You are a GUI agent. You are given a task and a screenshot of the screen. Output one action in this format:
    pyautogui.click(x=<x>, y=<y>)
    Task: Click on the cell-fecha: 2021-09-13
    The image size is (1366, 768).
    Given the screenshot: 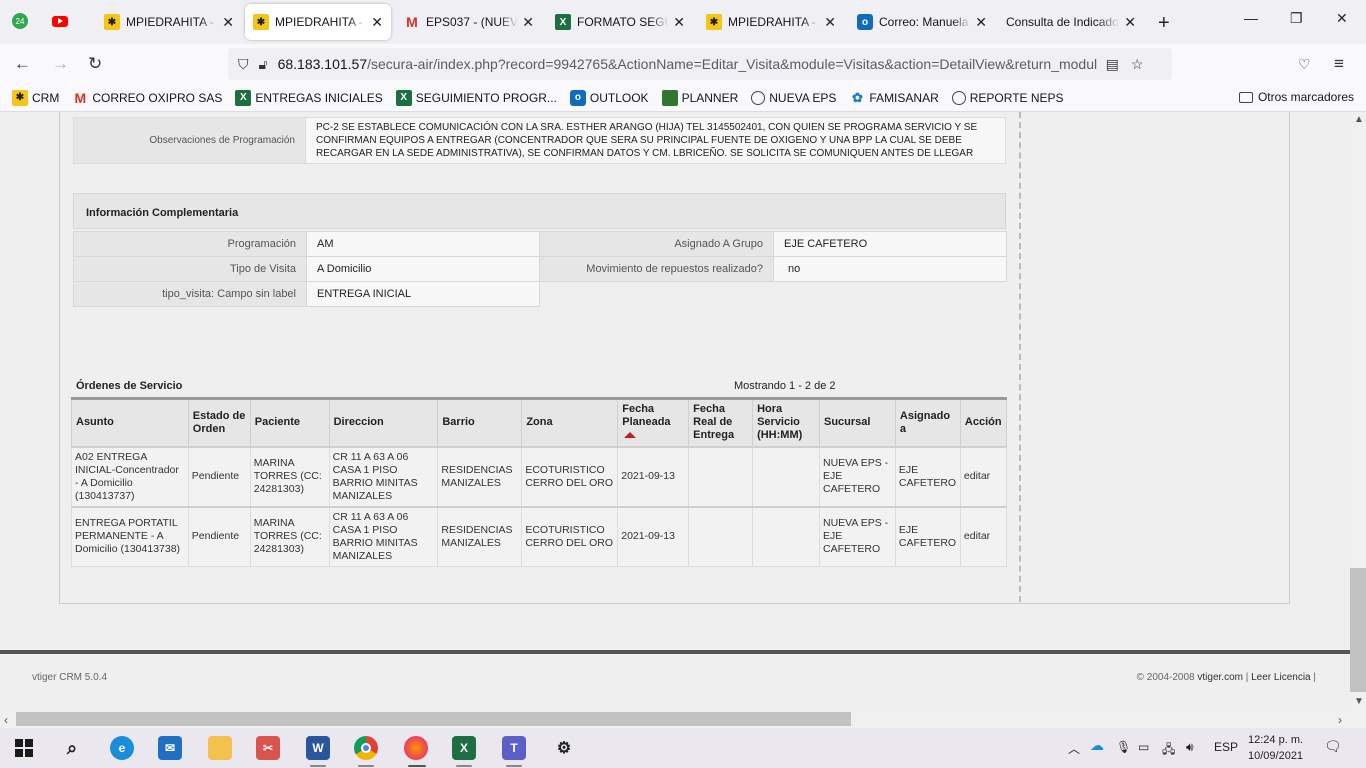 What is the action you would take?
    pyautogui.click(x=653, y=536)
    